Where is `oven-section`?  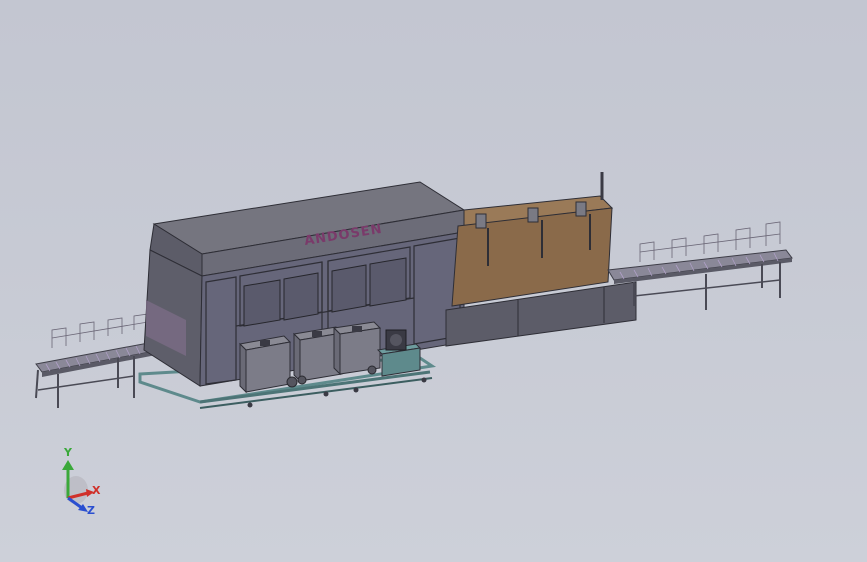 oven-section is located at coordinates (532, 239).